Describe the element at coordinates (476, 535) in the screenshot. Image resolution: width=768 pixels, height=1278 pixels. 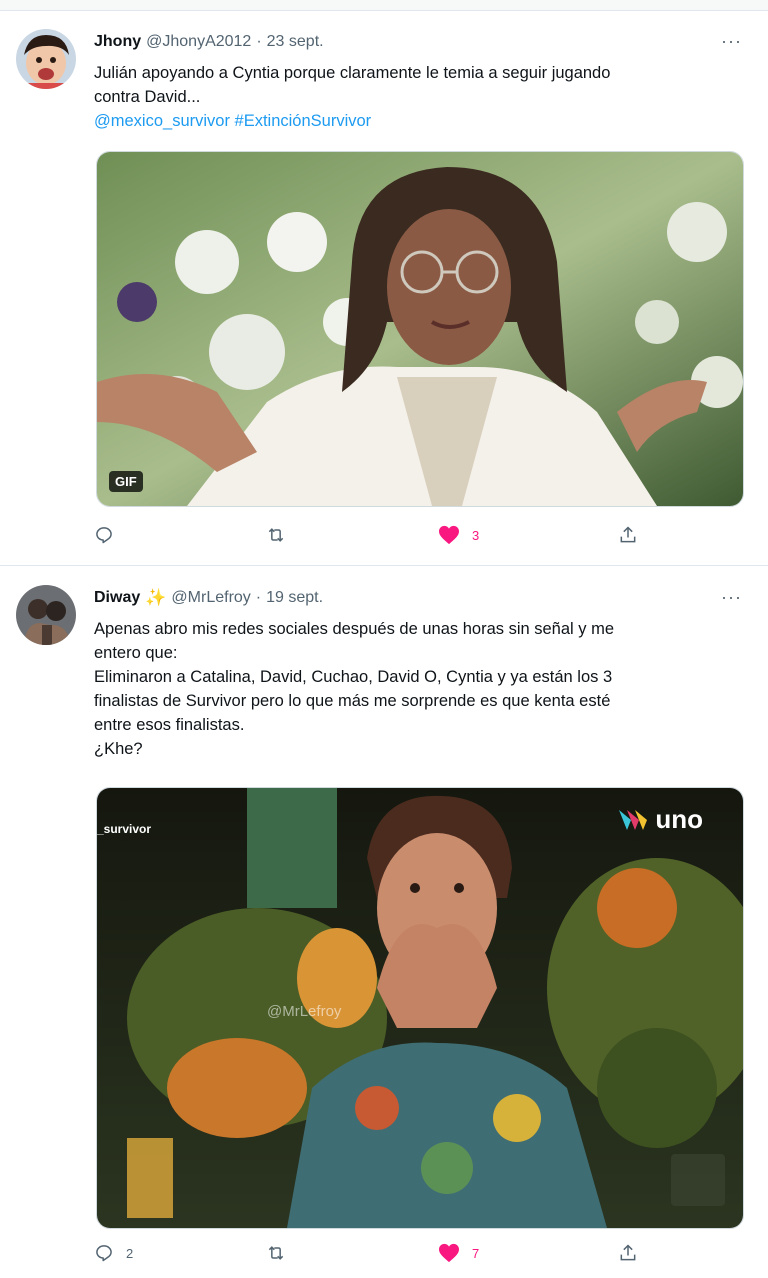
I see `like-count: 3` at that location.